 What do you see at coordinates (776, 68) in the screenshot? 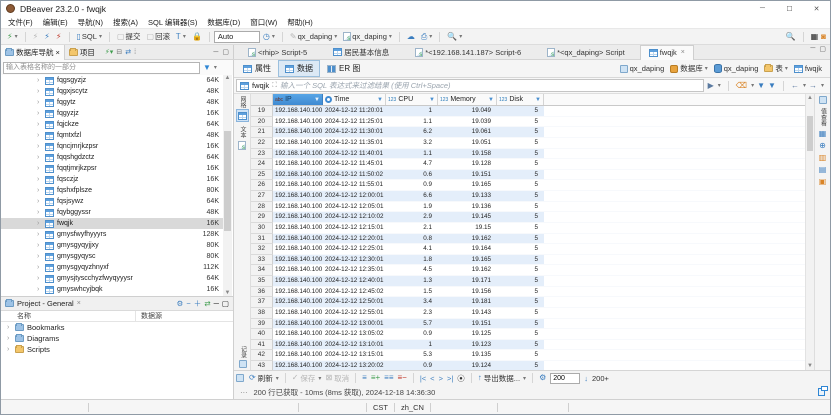
I see `breadcrumb-item: 表 ▾` at bounding box center [776, 68].